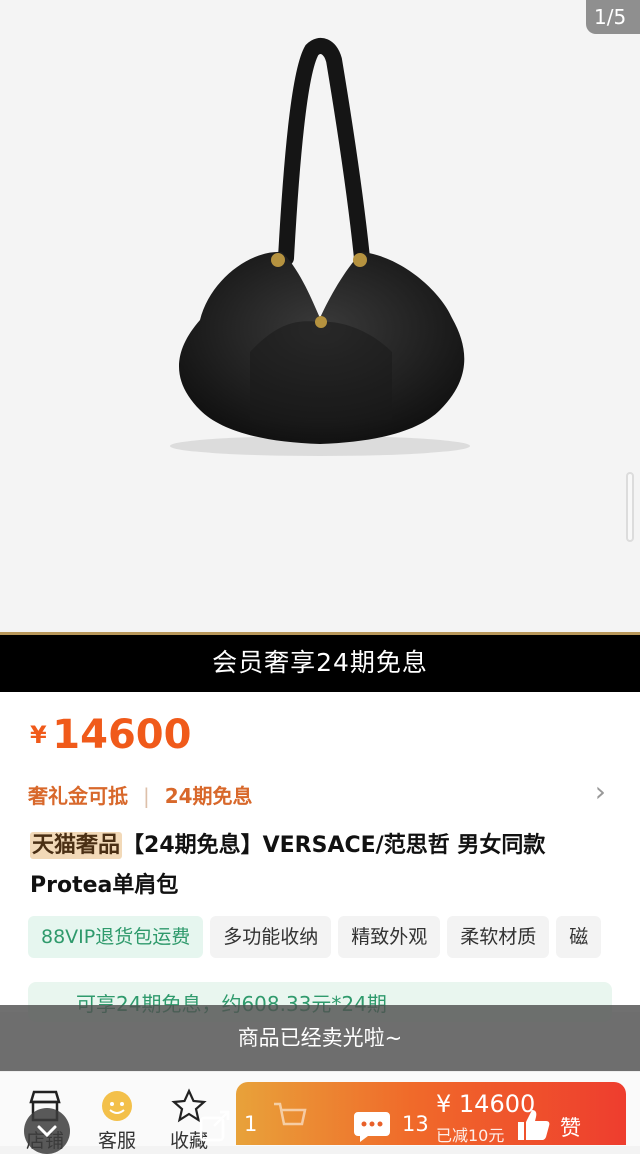 The image size is (640, 1154). I want to click on promotion-row: 奢礼金可抵 | 24期免息, so click(140, 794).